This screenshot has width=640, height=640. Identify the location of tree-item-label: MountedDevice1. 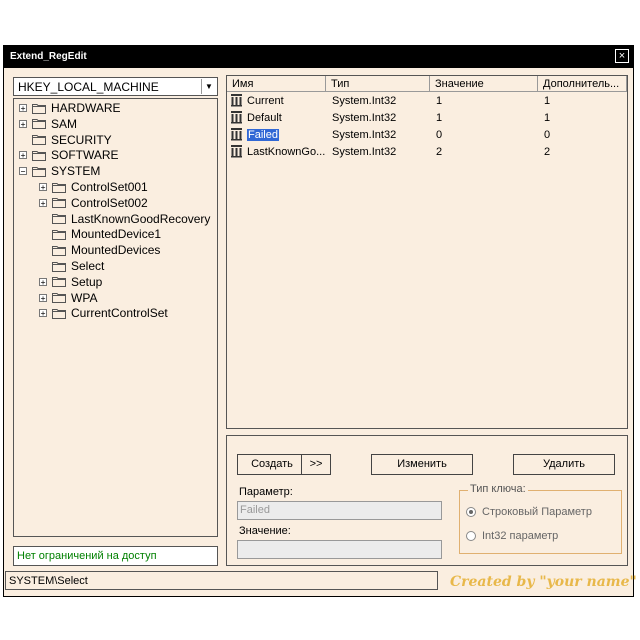
(116, 234).